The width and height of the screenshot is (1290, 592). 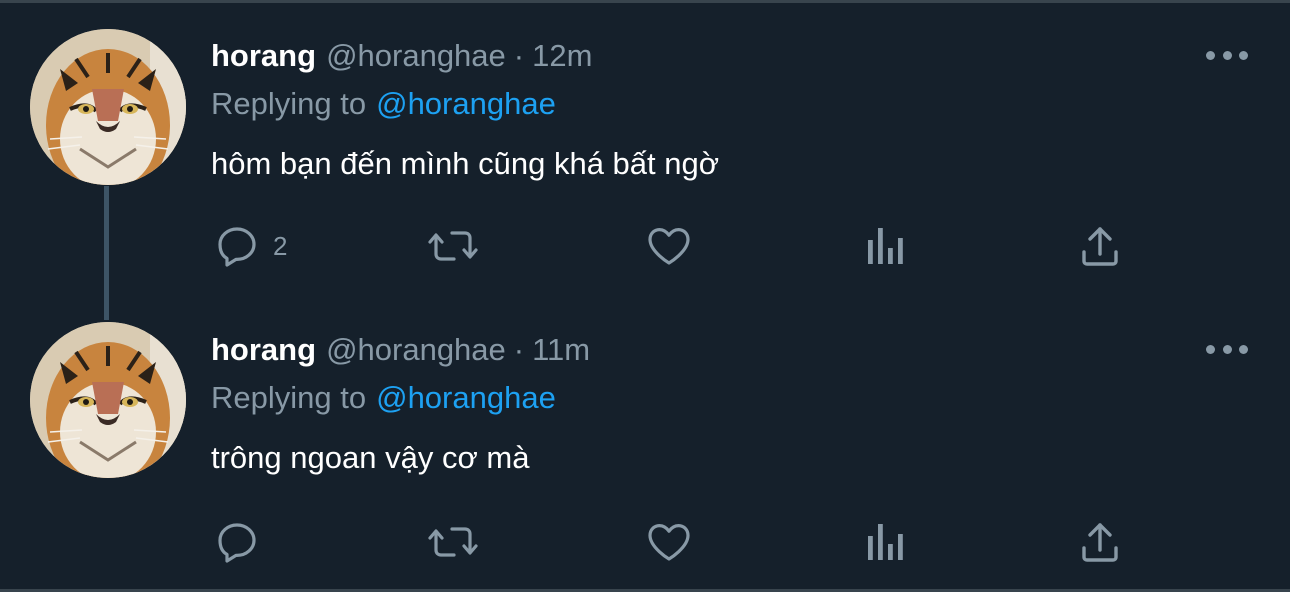 I want to click on tweet-actions: 2, so click(x=645, y=246).